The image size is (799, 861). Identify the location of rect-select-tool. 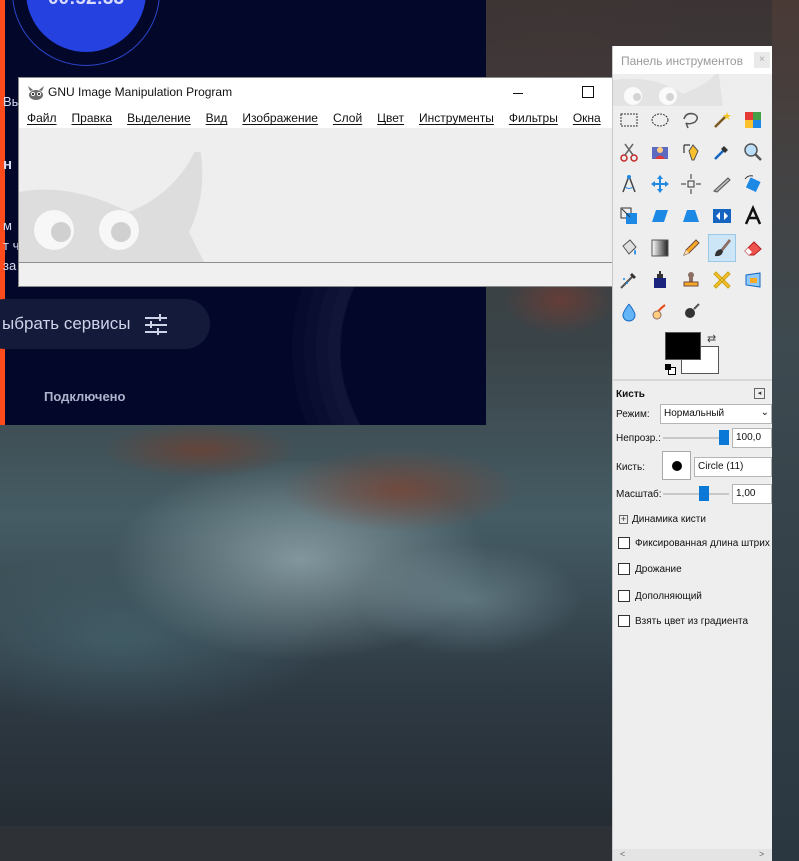
(629, 120).